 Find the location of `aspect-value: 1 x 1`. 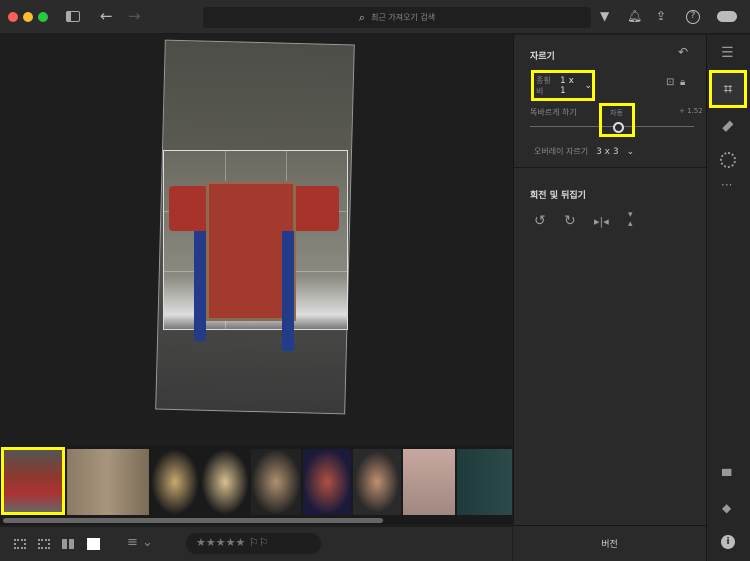

aspect-value: 1 x 1 is located at coordinates (567, 85).